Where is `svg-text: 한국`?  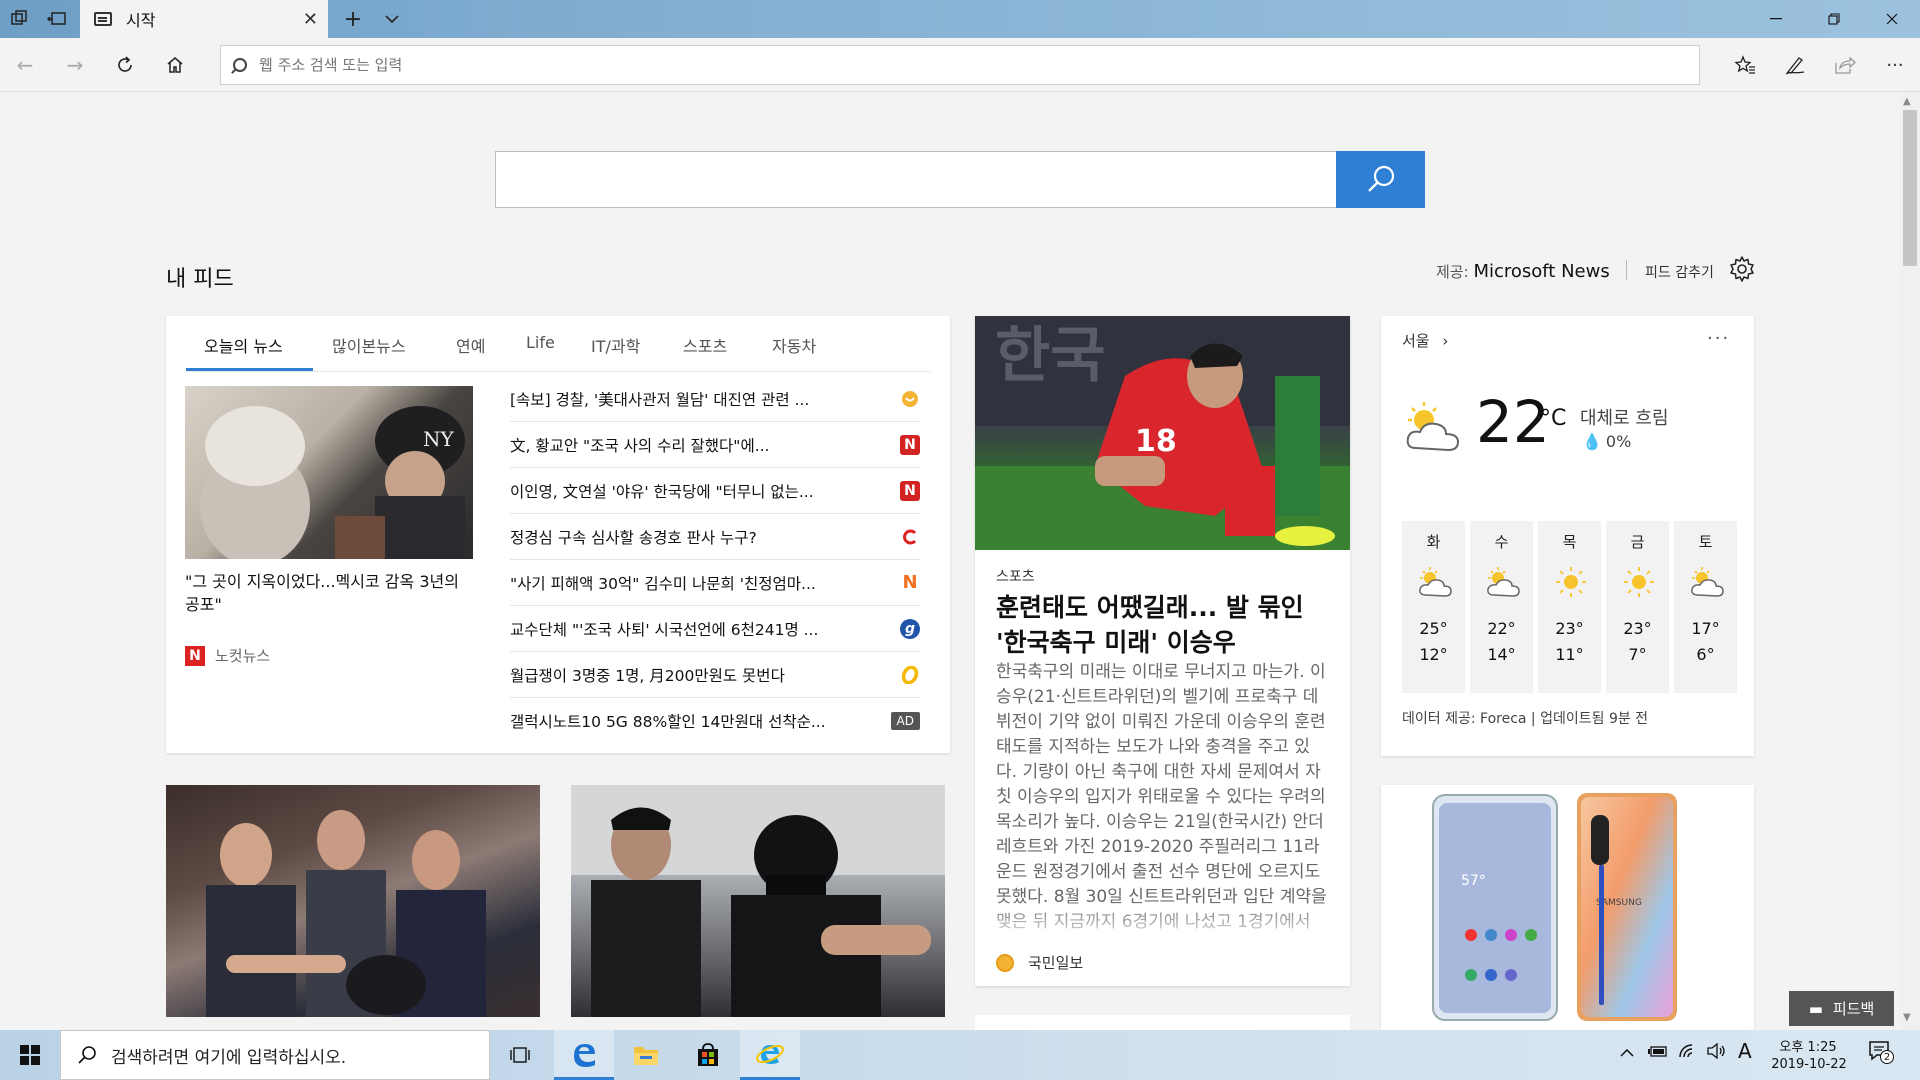 svg-text: 한국 is located at coordinates (1050, 356).